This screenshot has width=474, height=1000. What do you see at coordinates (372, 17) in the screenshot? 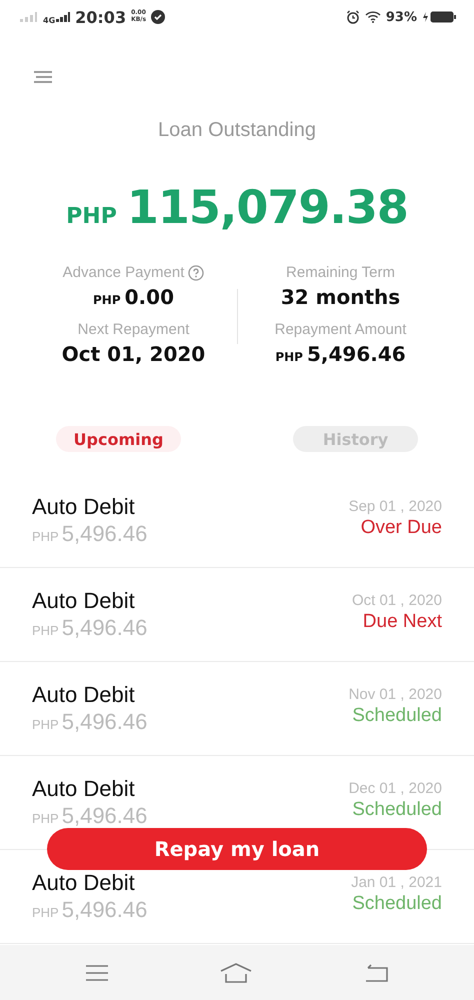
I see `wifi-icon` at bounding box center [372, 17].